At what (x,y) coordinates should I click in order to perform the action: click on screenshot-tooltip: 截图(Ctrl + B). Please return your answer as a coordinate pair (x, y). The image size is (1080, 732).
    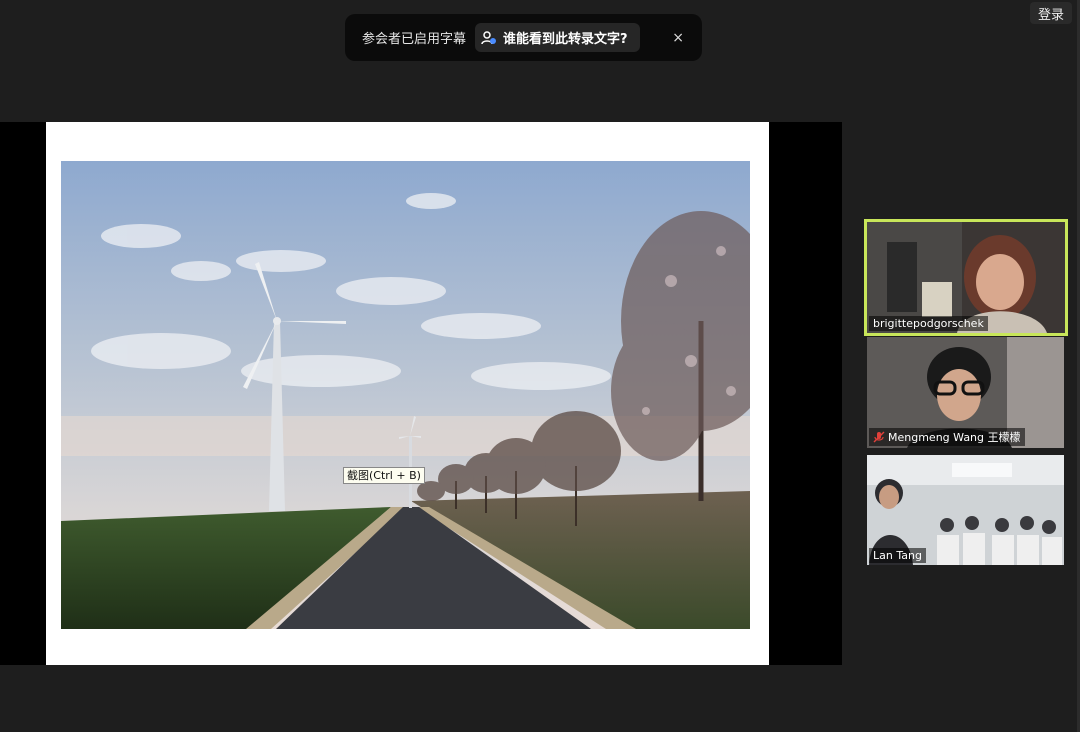
    Looking at the image, I should click on (384, 475).